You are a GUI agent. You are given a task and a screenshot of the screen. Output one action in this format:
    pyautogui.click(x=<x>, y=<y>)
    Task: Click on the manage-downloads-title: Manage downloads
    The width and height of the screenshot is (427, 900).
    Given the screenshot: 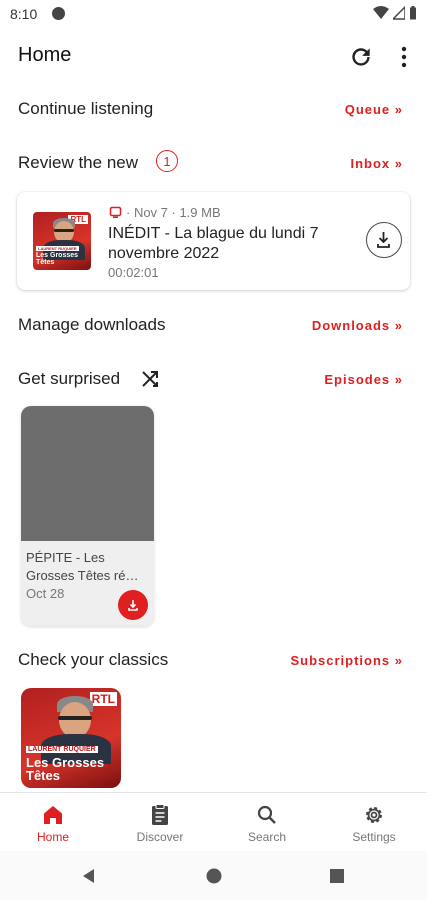 What is the action you would take?
    pyautogui.click(x=92, y=324)
    